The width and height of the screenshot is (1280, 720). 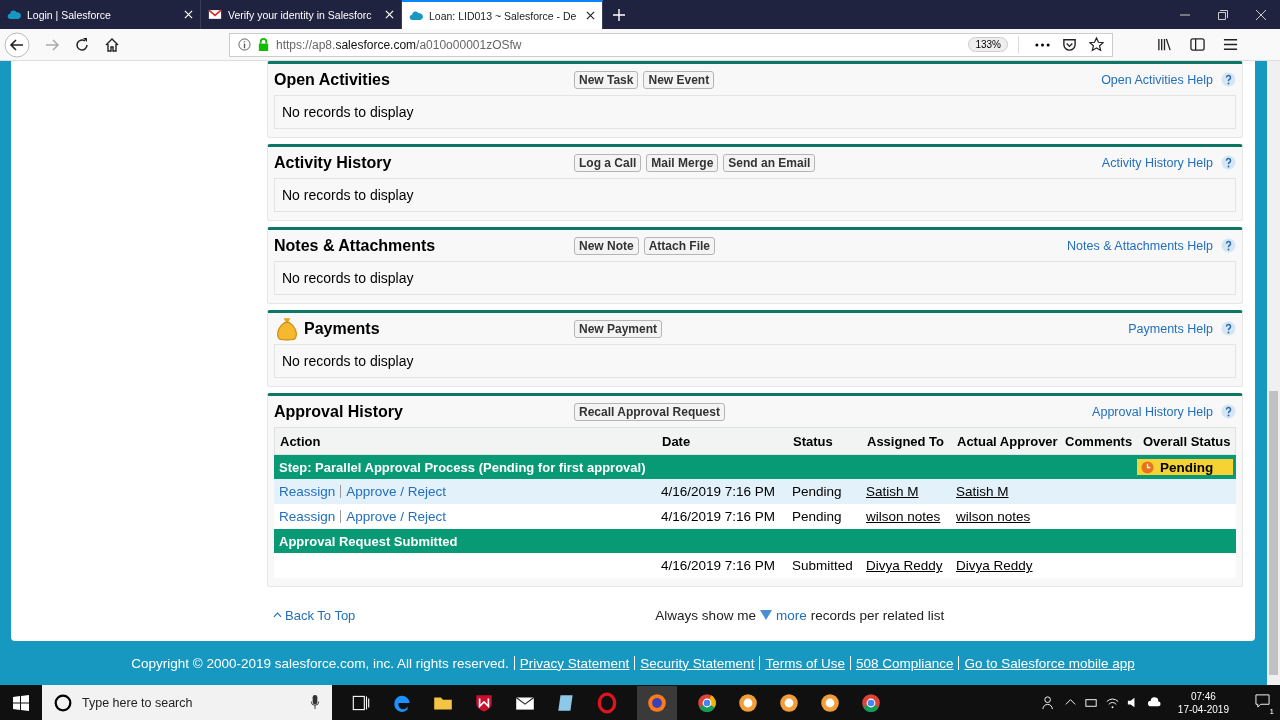 What do you see at coordinates (679, 245) in the screenshot?
I see `action-button: Attach File` at bounding box center [679, 245].